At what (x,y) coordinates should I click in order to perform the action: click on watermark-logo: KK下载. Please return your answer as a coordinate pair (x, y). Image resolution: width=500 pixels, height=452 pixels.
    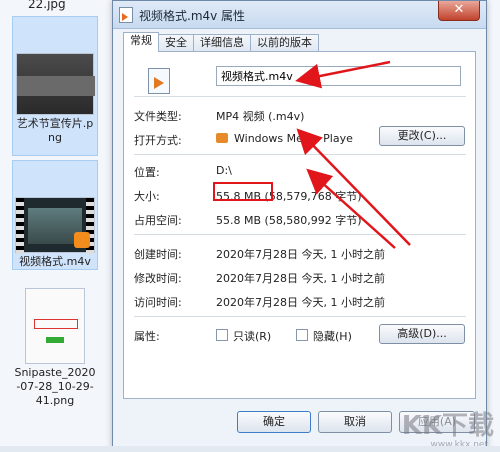
    Looking at the image, I should click on (447, 426).